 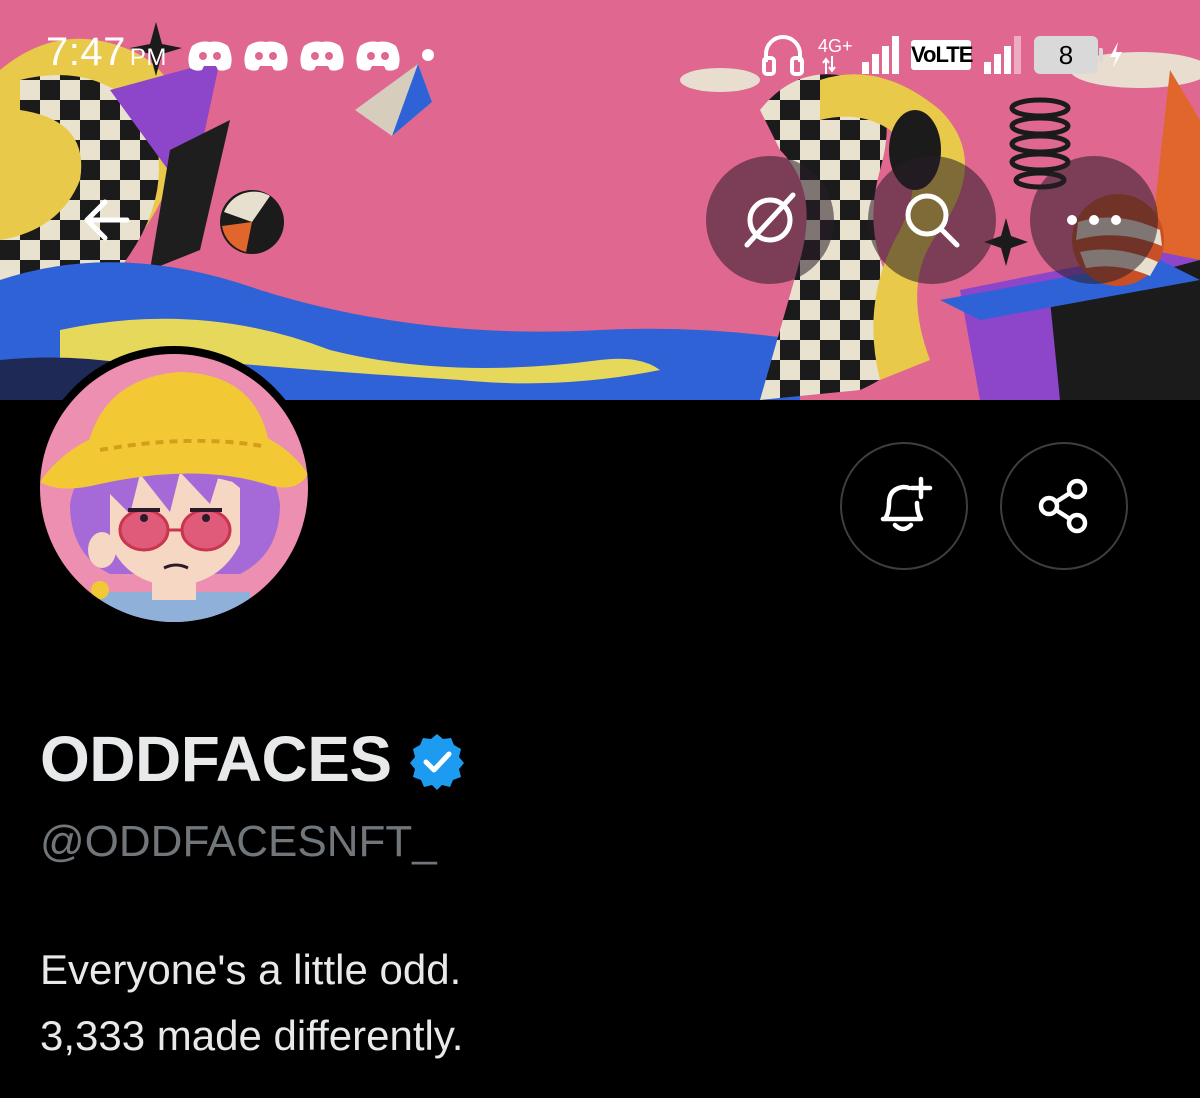 What do you see at coordinates (1002, 55) in the screenshot?
I see `signal-strength-2-icon` at bounding box center [1002, 55].